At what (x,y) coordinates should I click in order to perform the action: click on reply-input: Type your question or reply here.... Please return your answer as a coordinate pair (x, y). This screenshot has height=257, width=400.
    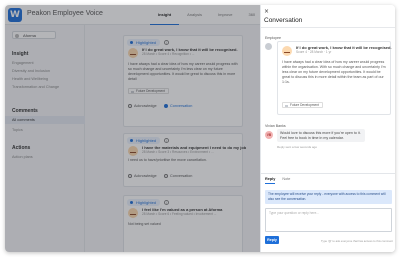
    Looking at the image, I should click on (328, 220).